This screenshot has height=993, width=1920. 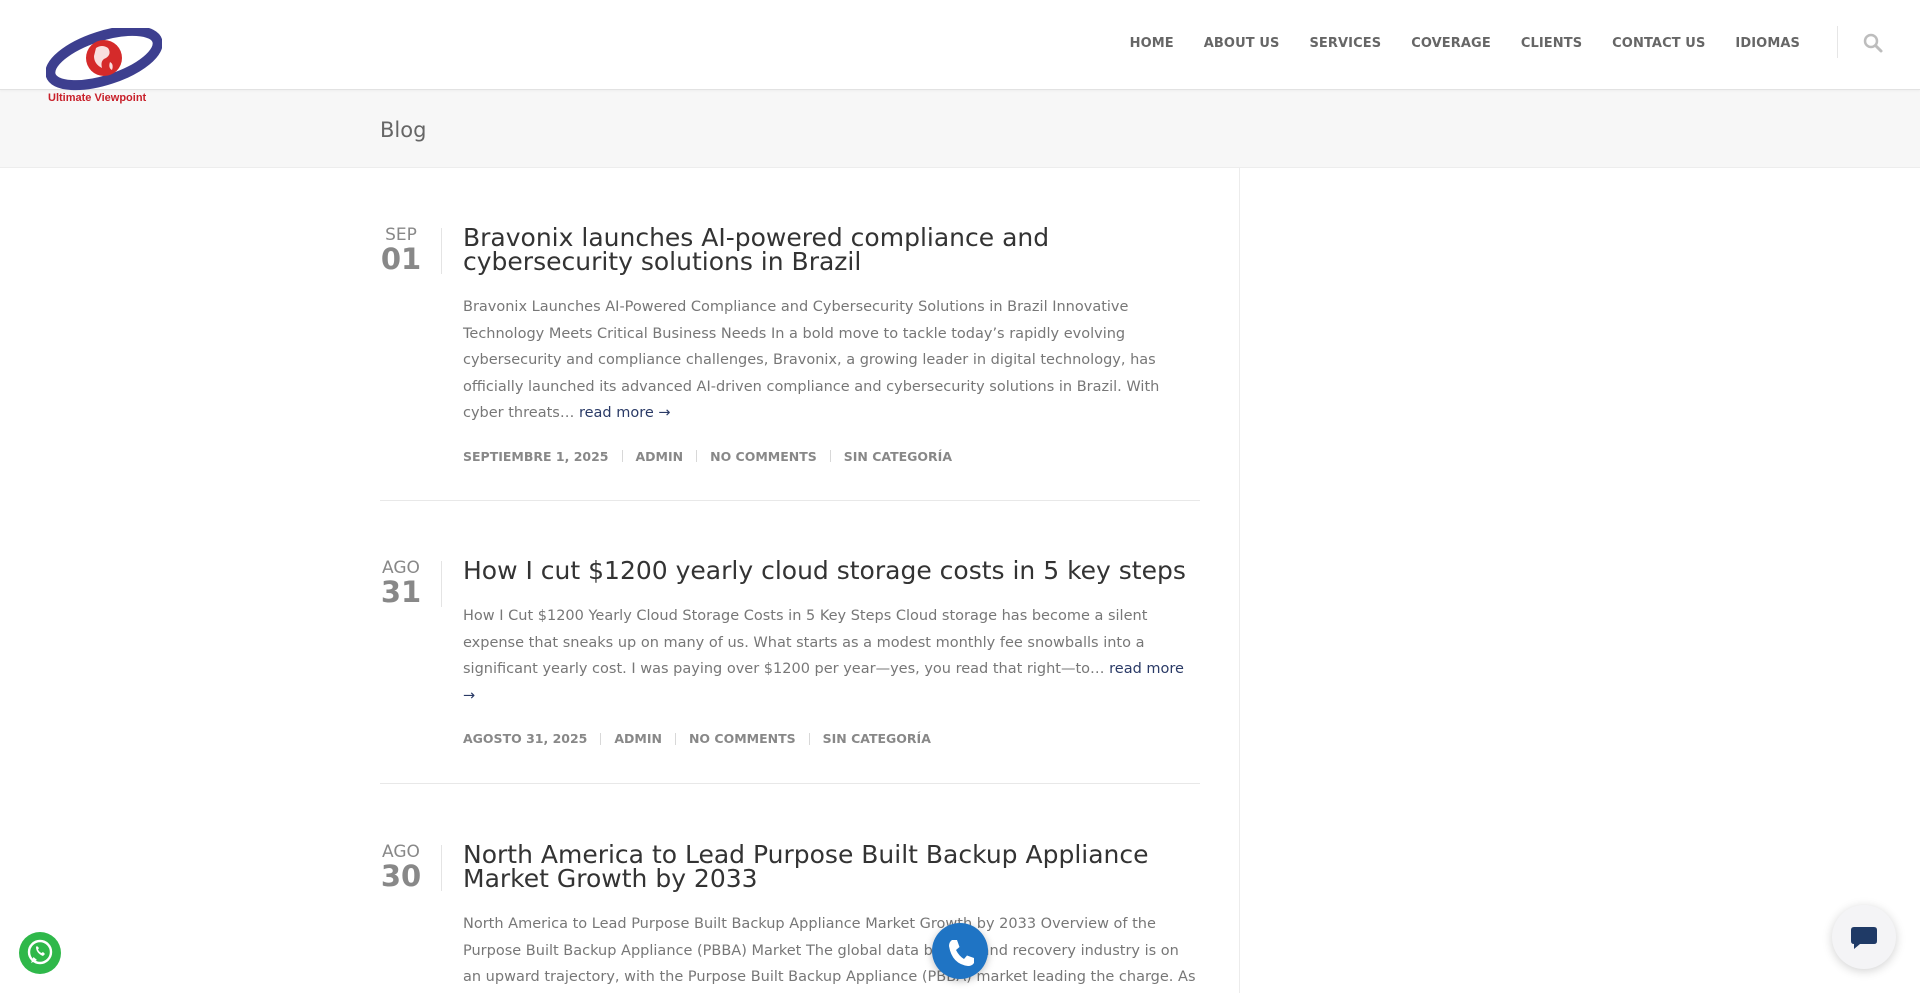 What do you see at coordinates (403, 130) in the screenshot?
I see `page-title: Blog` at bounding box center [403, 130].